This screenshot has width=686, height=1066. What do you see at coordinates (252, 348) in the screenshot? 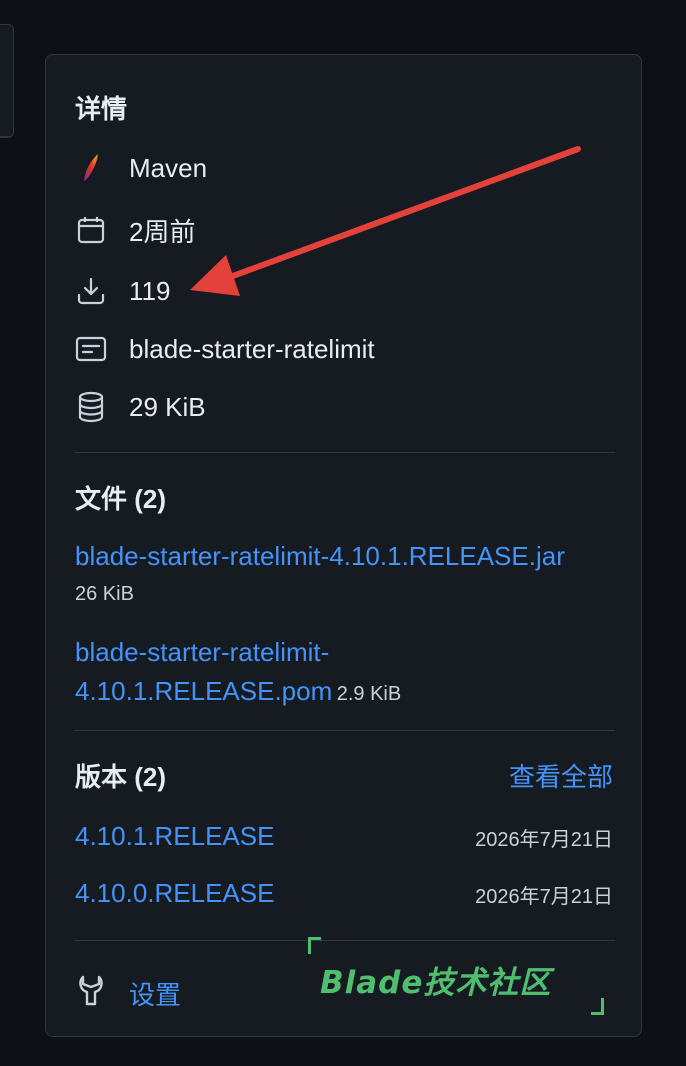
I see `artifact-name-text: blade-starter-ratelimit` at bounding box center [252, 348].